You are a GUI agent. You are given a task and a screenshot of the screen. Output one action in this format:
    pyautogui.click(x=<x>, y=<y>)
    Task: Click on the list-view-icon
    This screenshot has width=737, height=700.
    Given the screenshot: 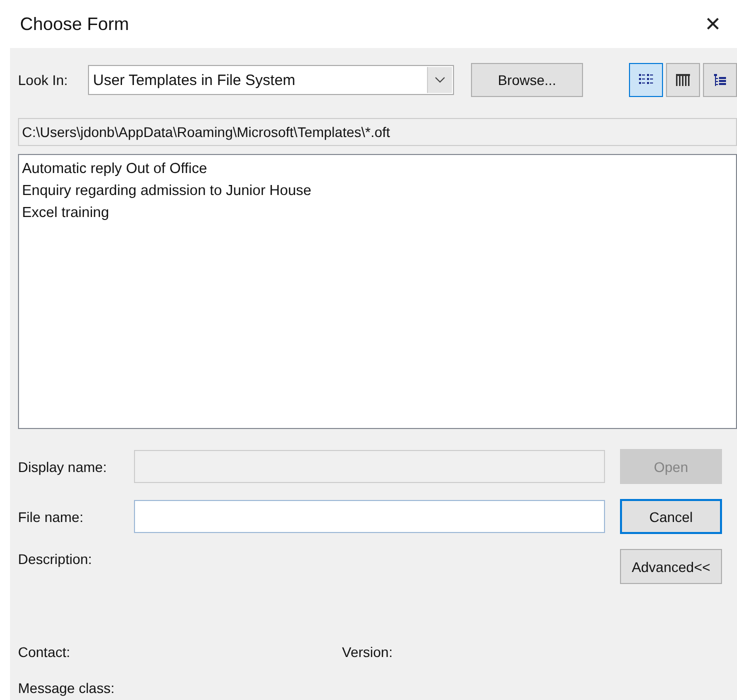 What is the action you would take?
    pyautogui.click(x=646, y=80)
    